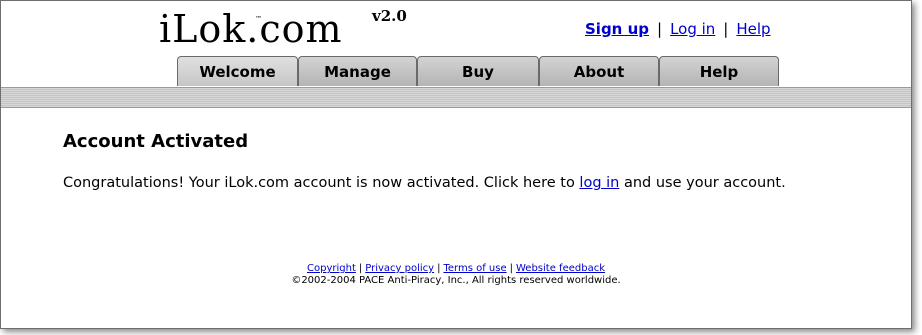 The height and width of the screenshot is (335, 922). What do you see at coordinates (599, 183) in the screenshot?
I see `message-login-link: log in` at bounding box center [599, 183].